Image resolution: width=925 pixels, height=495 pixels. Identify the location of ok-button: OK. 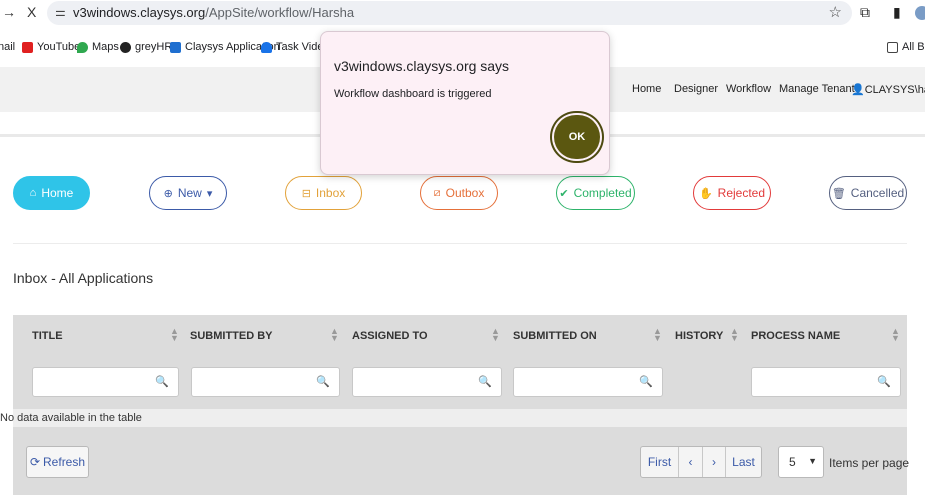
(577, 137).